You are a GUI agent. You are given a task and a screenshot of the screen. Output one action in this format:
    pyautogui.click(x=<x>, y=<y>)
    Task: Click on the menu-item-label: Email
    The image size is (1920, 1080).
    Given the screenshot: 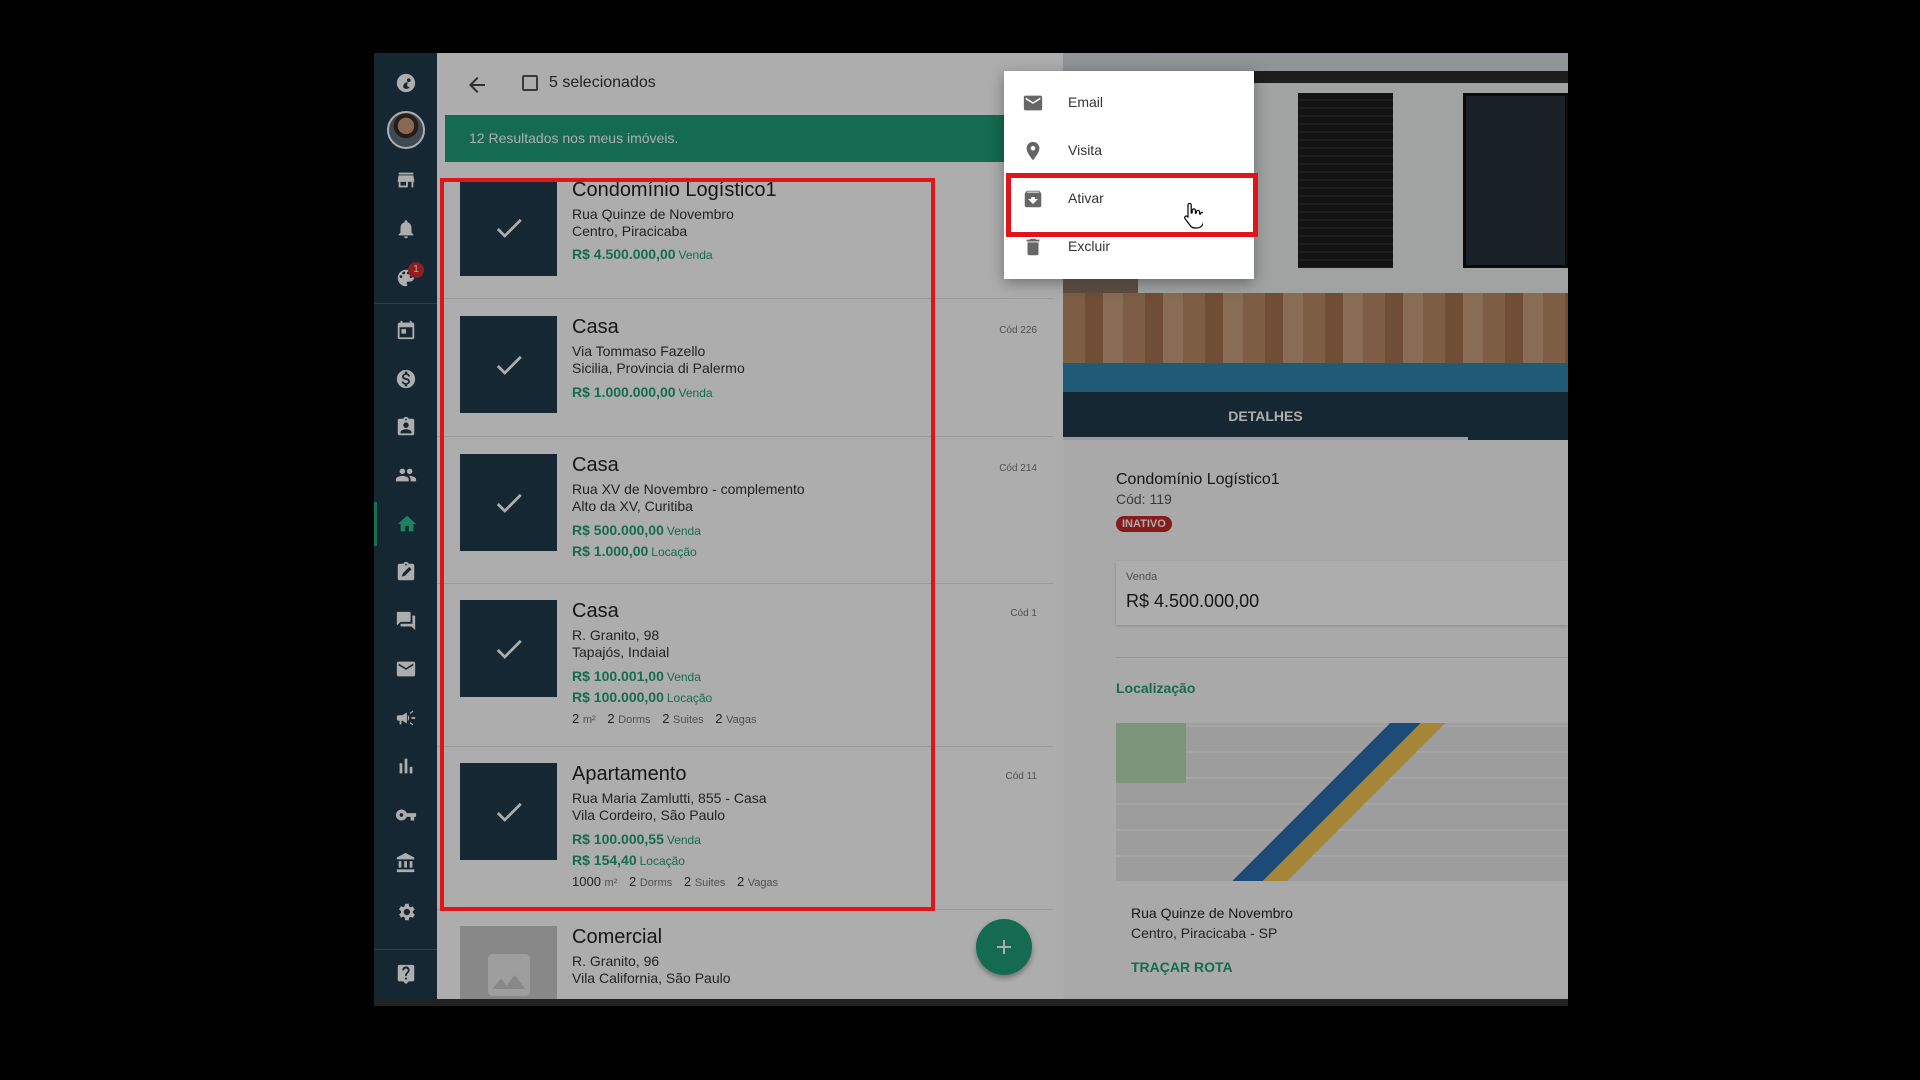 What is the action you would take?
    pyautogui.click(x=1086, y=102)
    